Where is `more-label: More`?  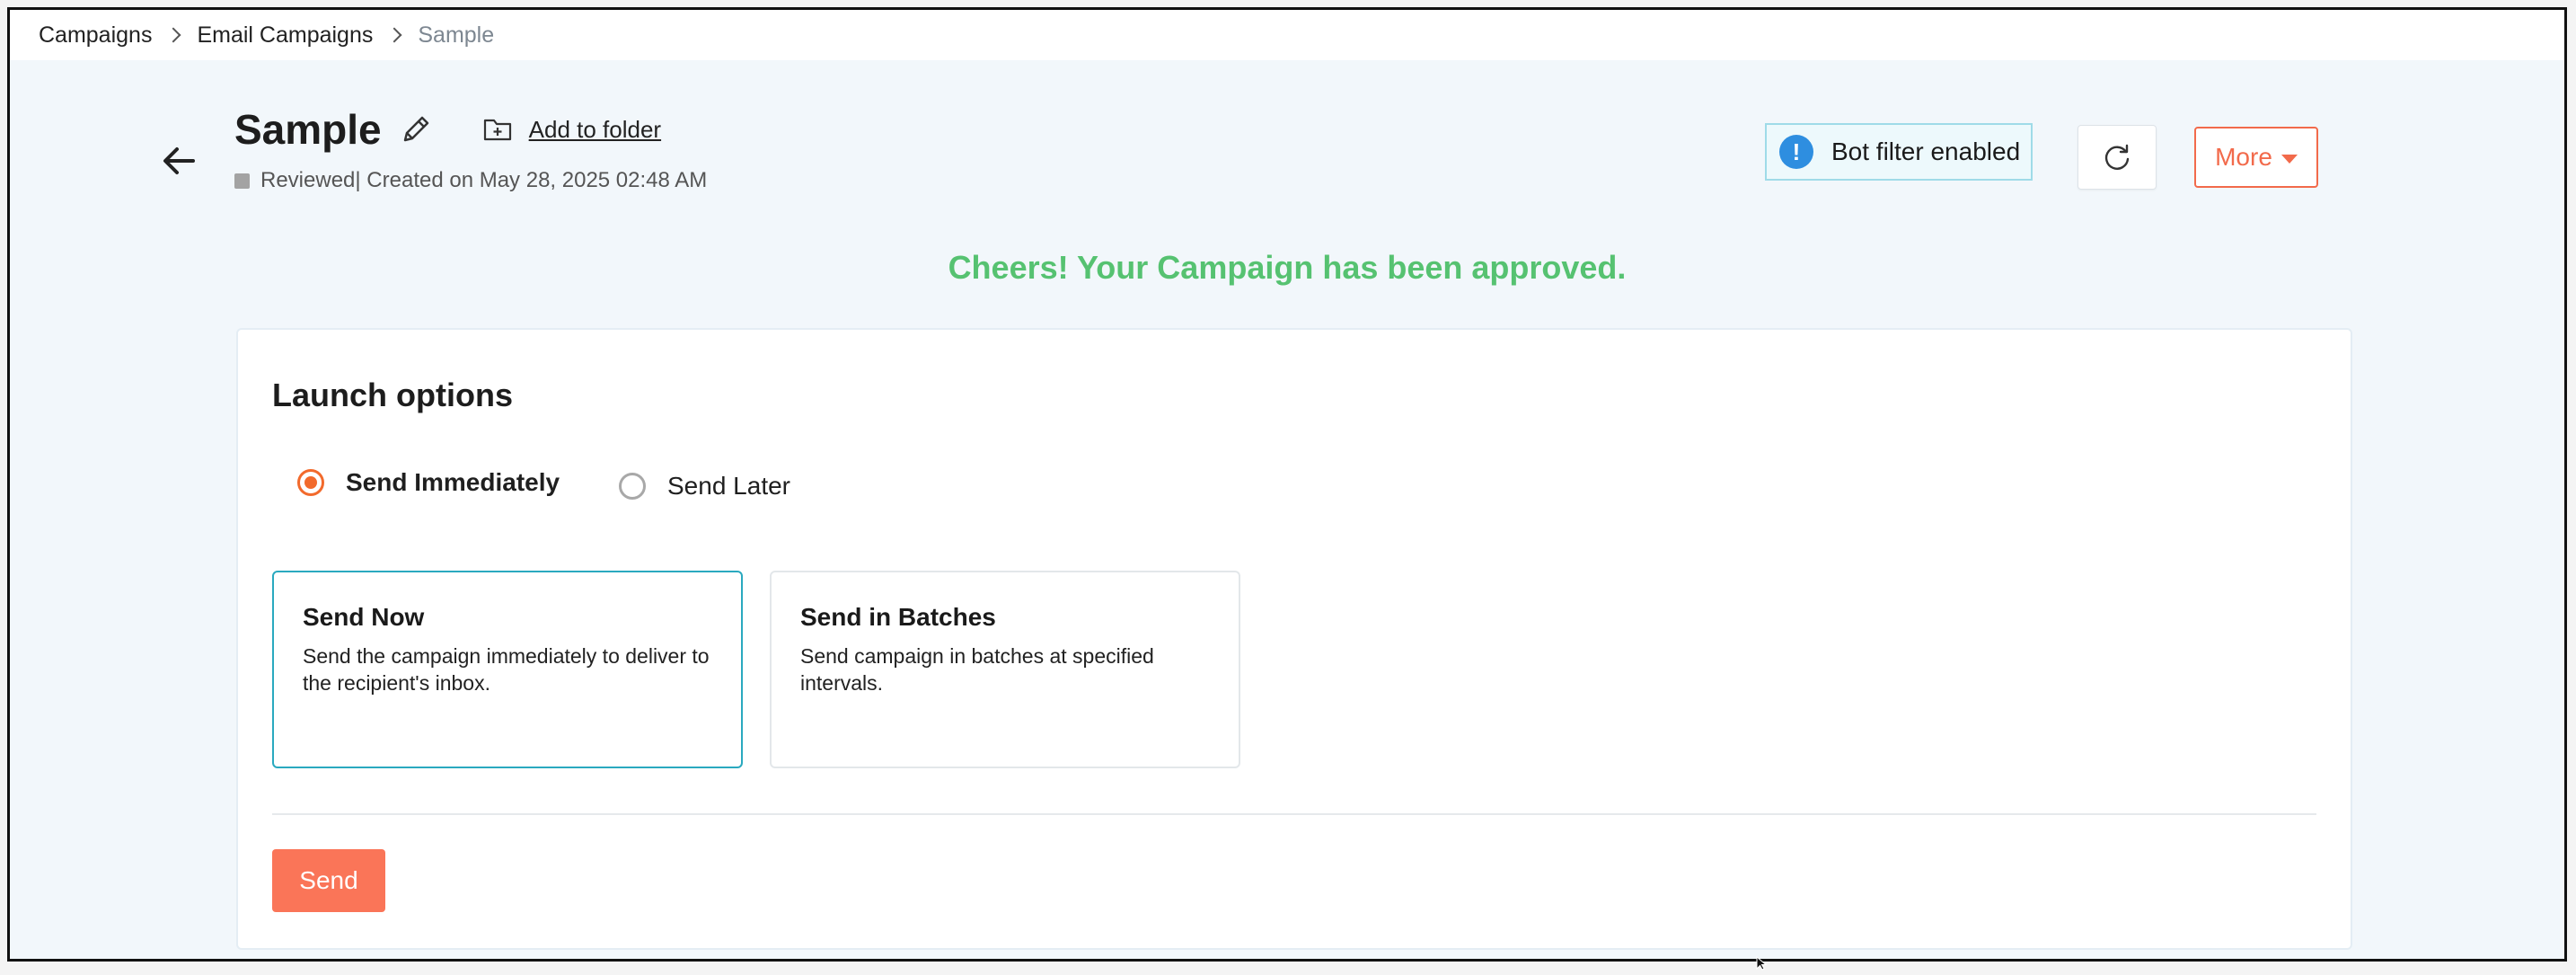
more-label: More is located at coordinates (2243, 157).